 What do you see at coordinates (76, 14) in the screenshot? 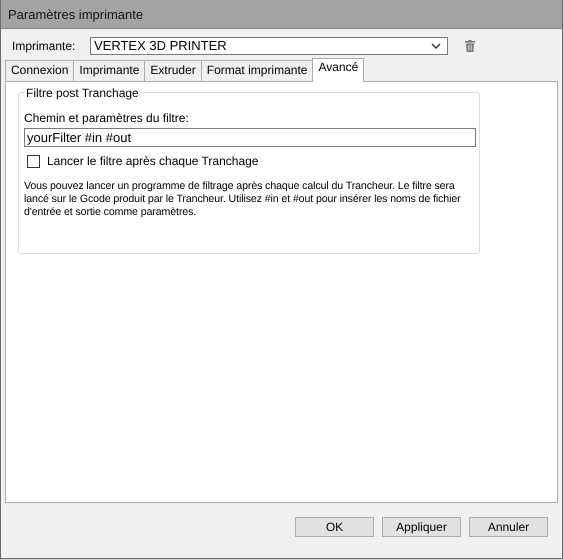
I see `window-title: Paramètres imprimante` at bounding box center [76, 14].